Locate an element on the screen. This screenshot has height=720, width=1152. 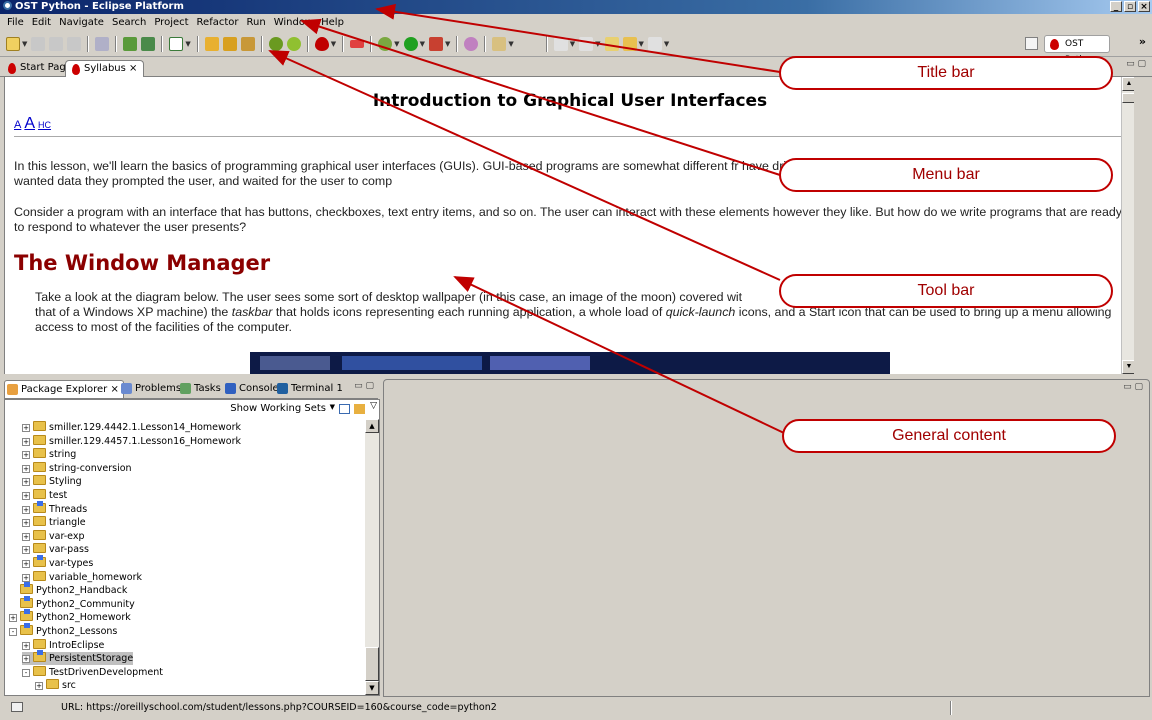
tree-item: + src is located at coordinates (55, 685).